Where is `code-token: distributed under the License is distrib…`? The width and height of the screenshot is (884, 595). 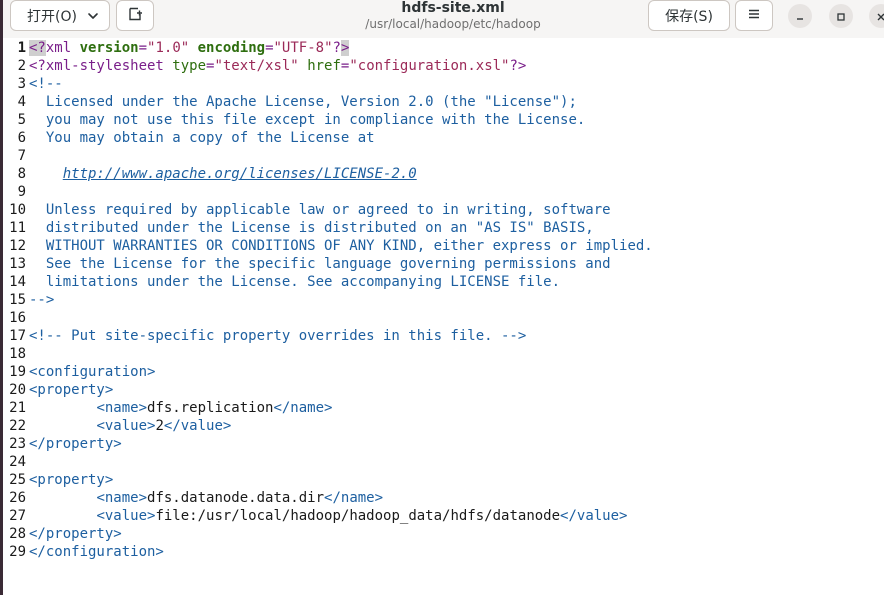 code-token: distributed under the License is distrib… is located at coordinates (311, 228).